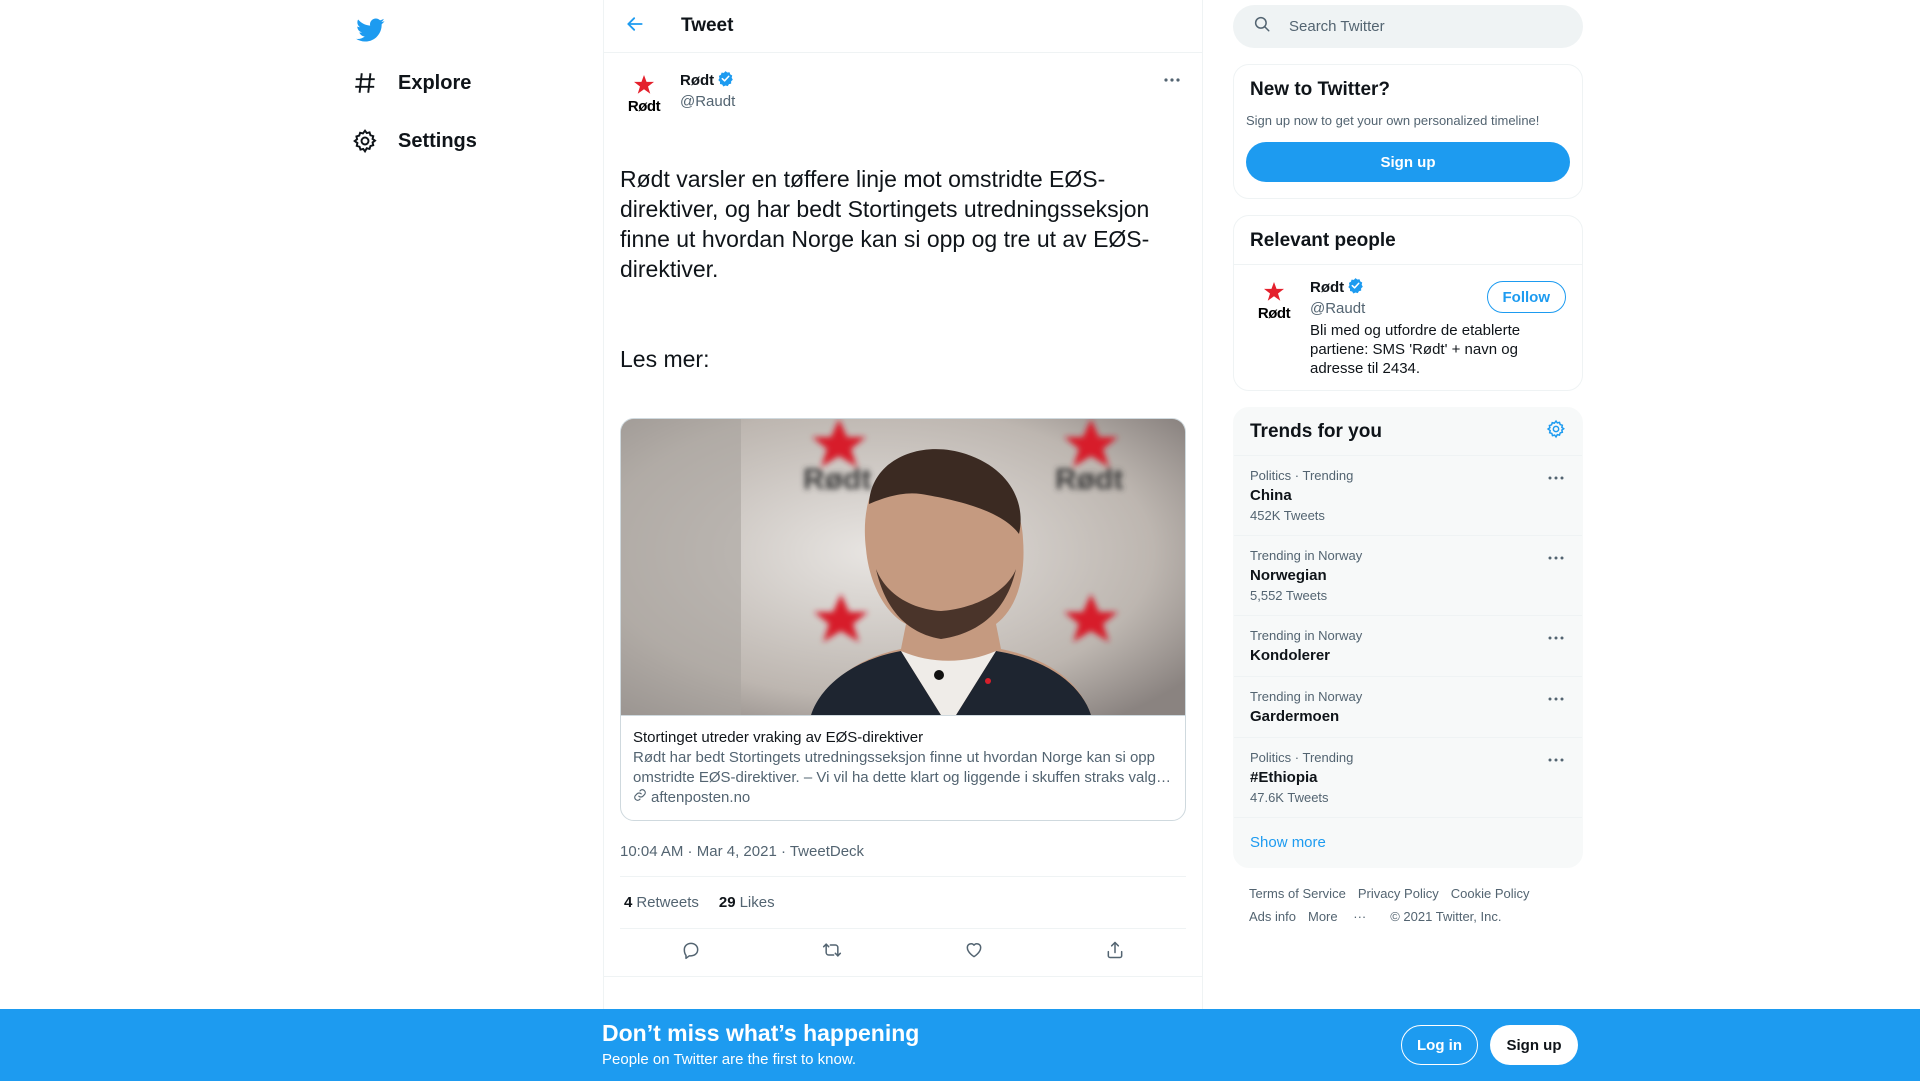 This screenshot has width=1920, height=1081. Describe the element at coordinates (1290, 655) in the screenshot. I see `trend-name: Kondolerer` at that location.